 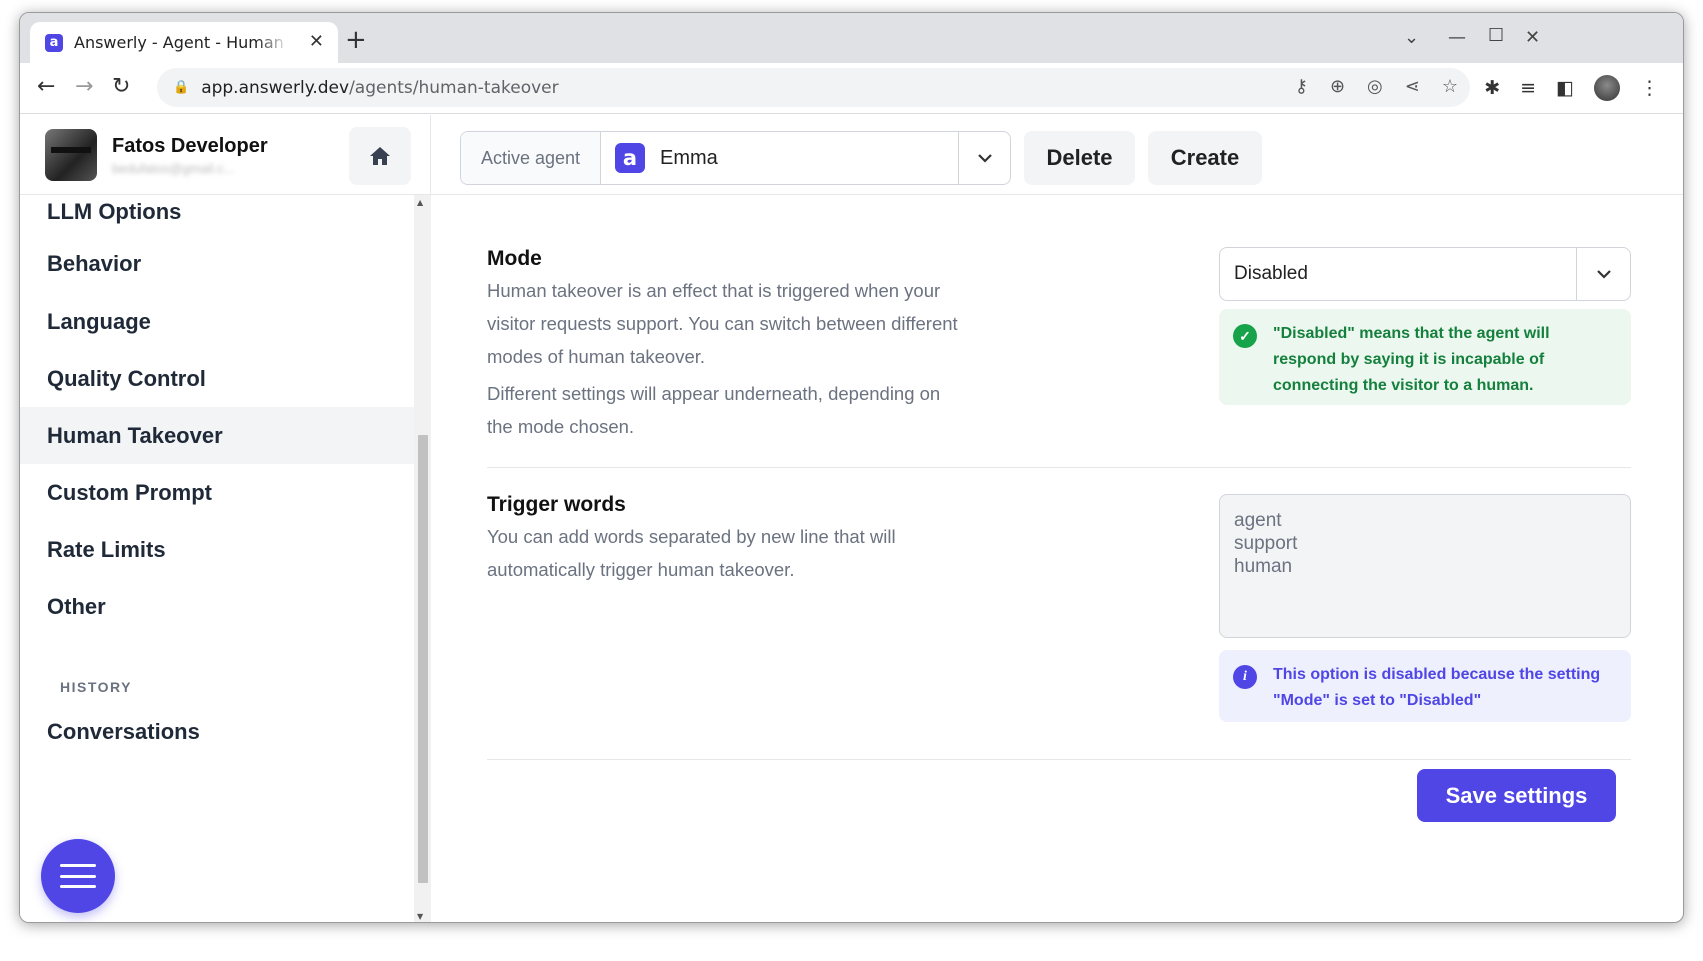 I want to click on sidebar-item-language: Language, so click(x=217, y=321).